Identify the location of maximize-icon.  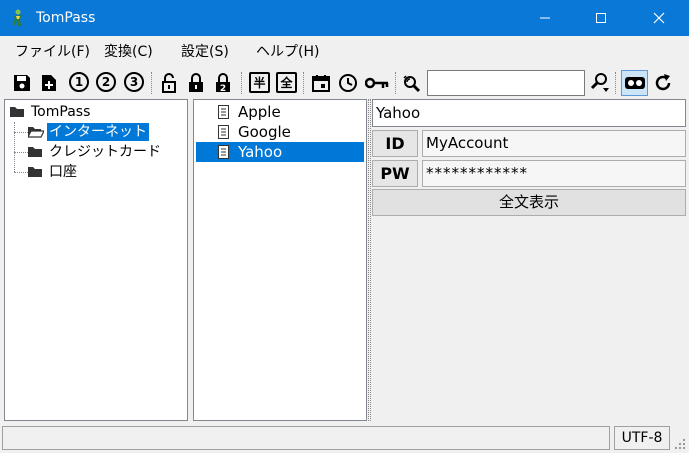
(601, 18).